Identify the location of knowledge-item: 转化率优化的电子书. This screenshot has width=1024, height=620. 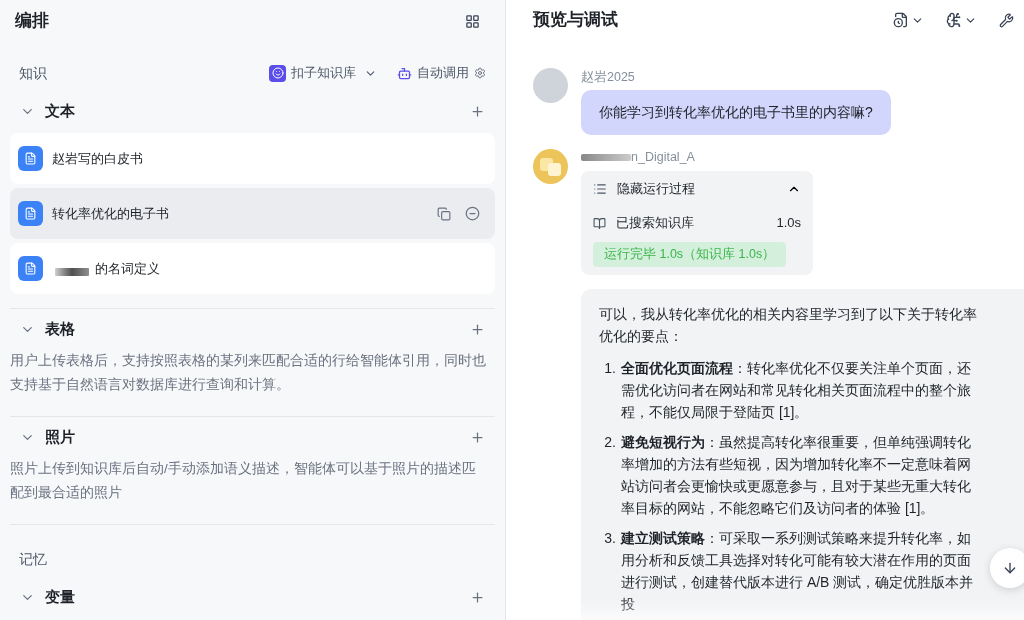
(252, 213).